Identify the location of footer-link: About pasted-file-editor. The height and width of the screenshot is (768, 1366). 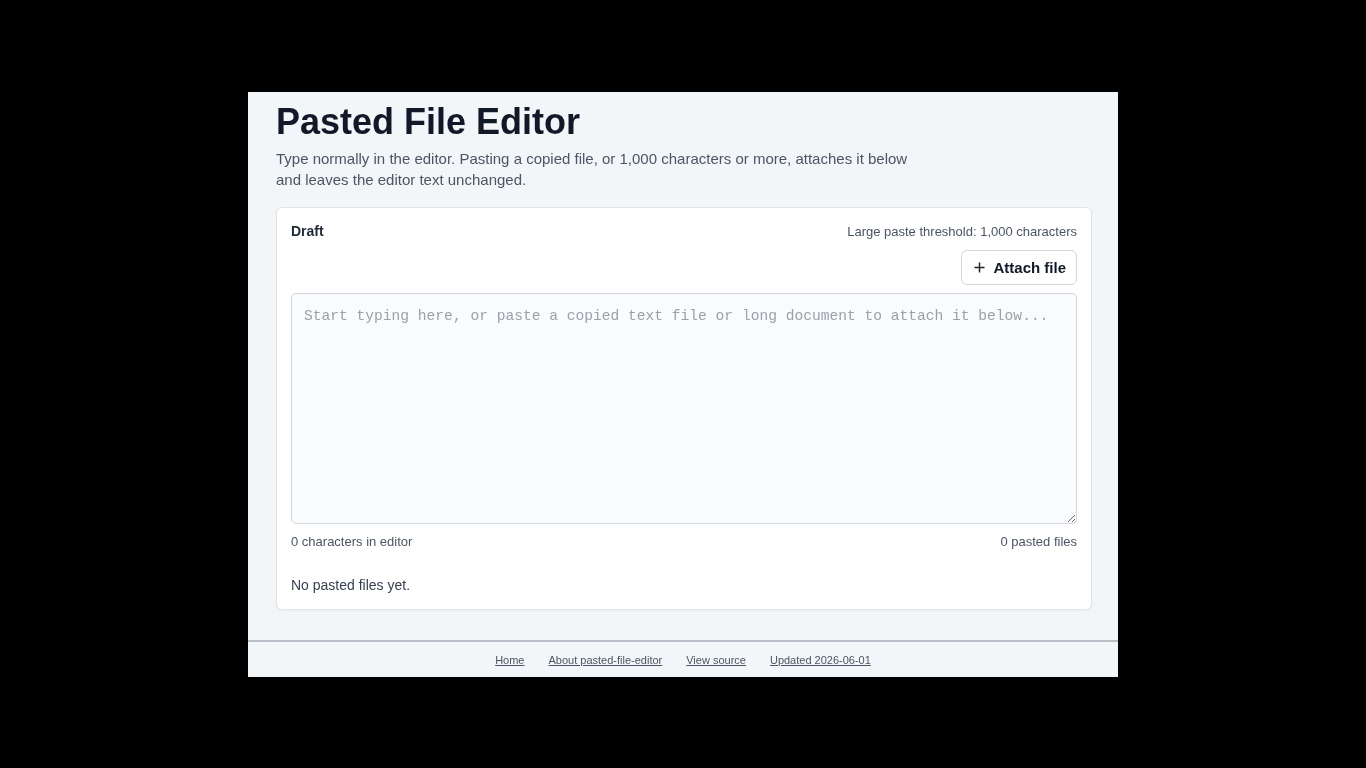
(605, 659).